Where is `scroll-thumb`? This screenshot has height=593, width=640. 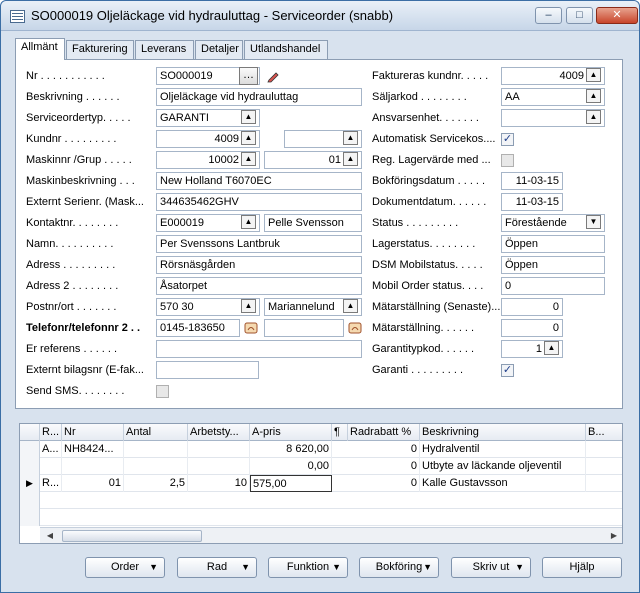
scroll-thumb is located at coordinates (132, 536).